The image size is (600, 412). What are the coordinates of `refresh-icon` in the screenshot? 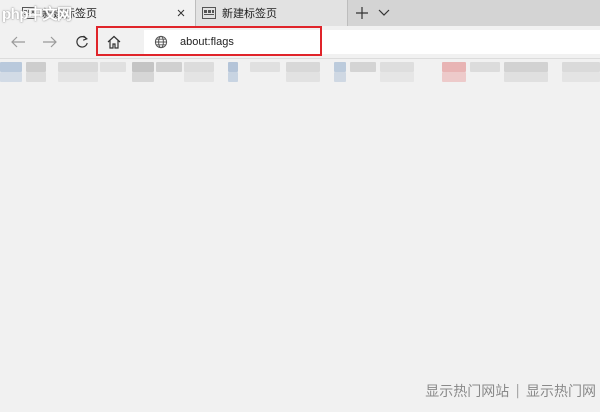 It's located at (82, 41).